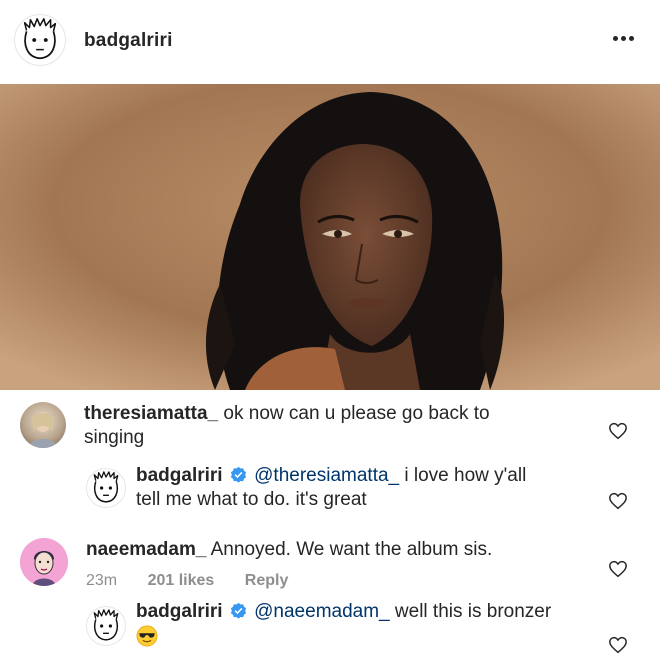  Describe the element at coordinates (102, 580) in the screenshot. I see `comment-time: 23m` at that location.